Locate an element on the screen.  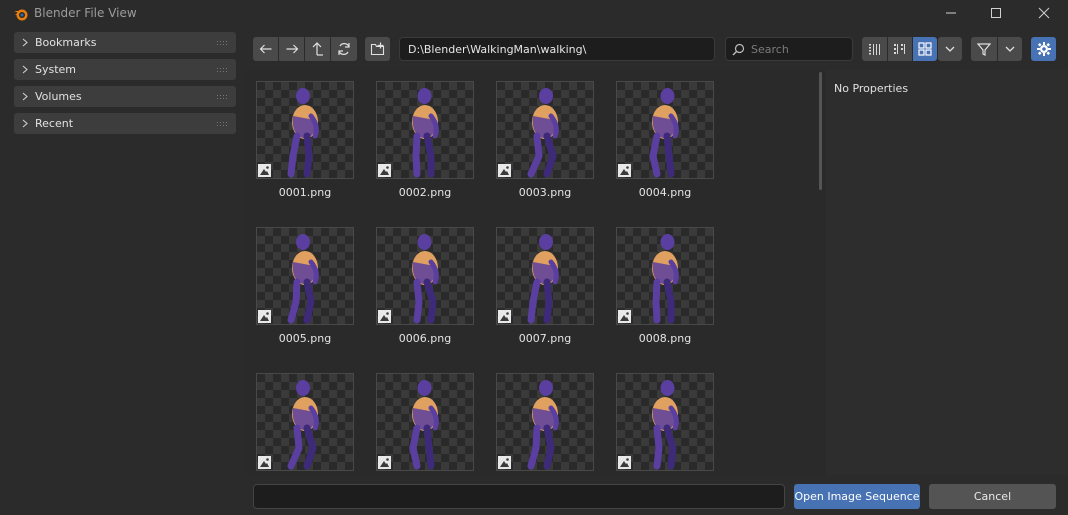
cancel-button: Cancel is located at coordinates (992, 496).